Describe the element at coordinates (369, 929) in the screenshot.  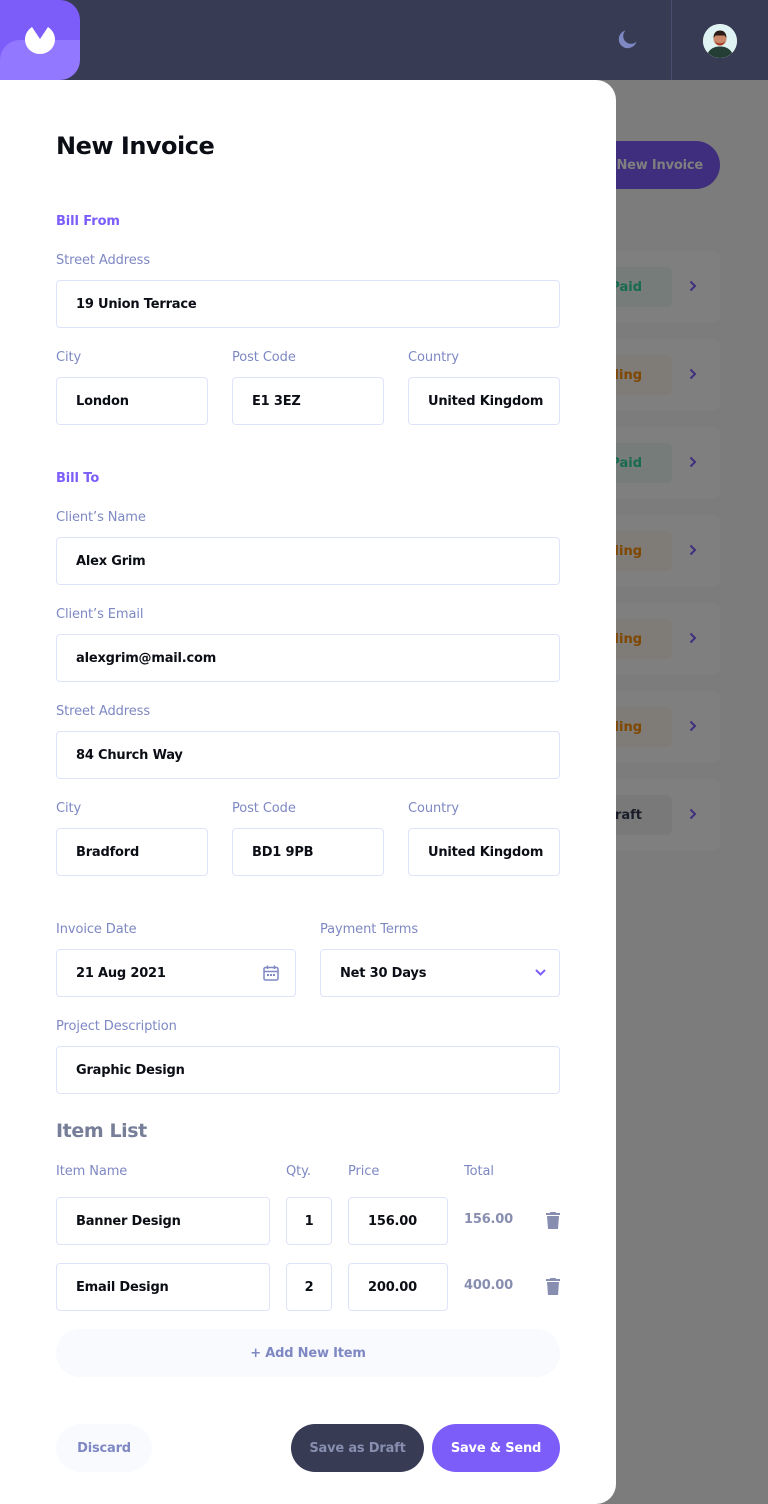
I see `label-payment-terms: Payment Terms` at that location.